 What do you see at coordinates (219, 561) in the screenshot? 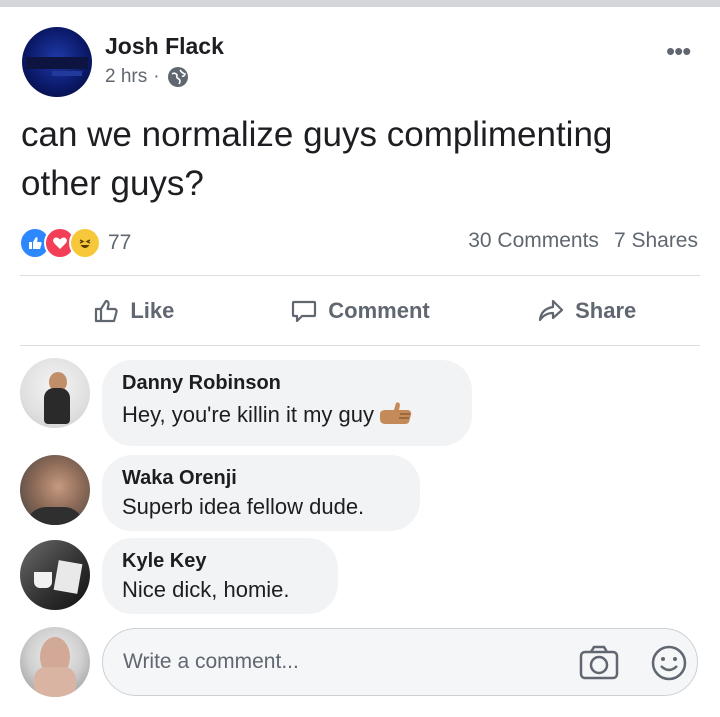
I see `commenter-name: Kyle Key` at bounding box center [219, 561].